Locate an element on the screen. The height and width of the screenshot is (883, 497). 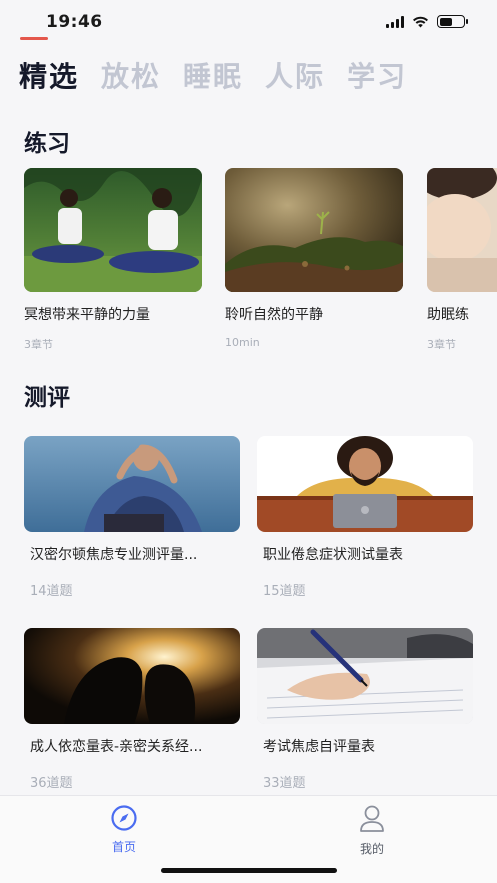
assessment-card: 考试焦虑自评量表 33道题 is located at coordinates (365, 709).